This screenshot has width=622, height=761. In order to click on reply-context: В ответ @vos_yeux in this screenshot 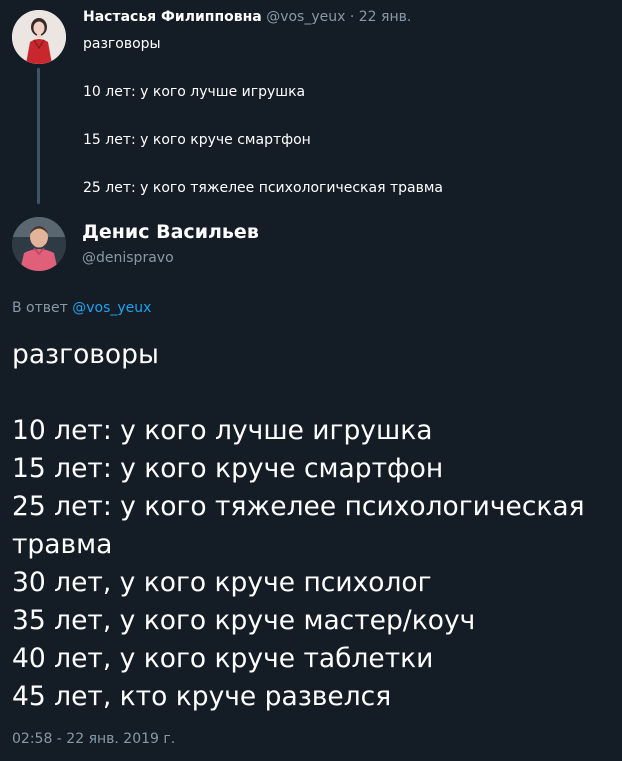, I will do `click(81, 308)`.